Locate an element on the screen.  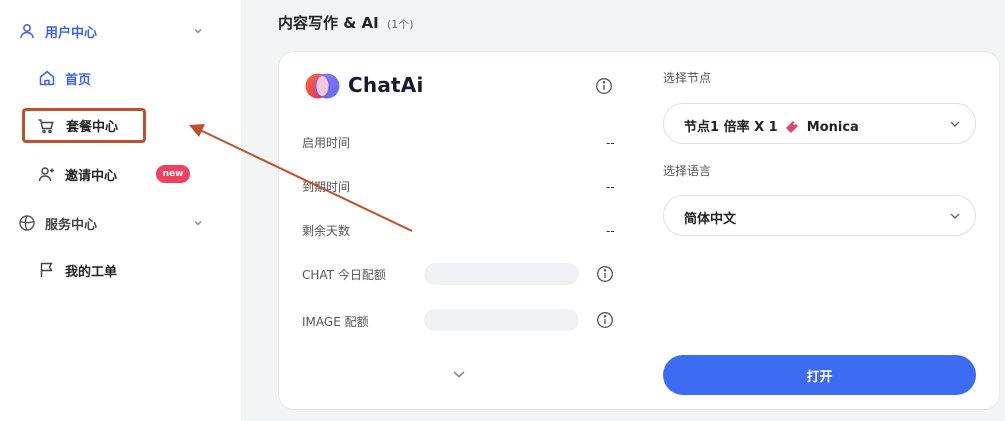
sidebar-item-label: 首页 is located at coordinates (78, 80).